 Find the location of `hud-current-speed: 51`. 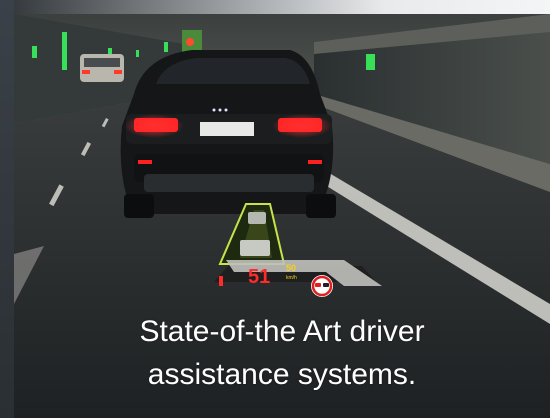

hud-current-speed: 51 is located at coordinates (259, 277).